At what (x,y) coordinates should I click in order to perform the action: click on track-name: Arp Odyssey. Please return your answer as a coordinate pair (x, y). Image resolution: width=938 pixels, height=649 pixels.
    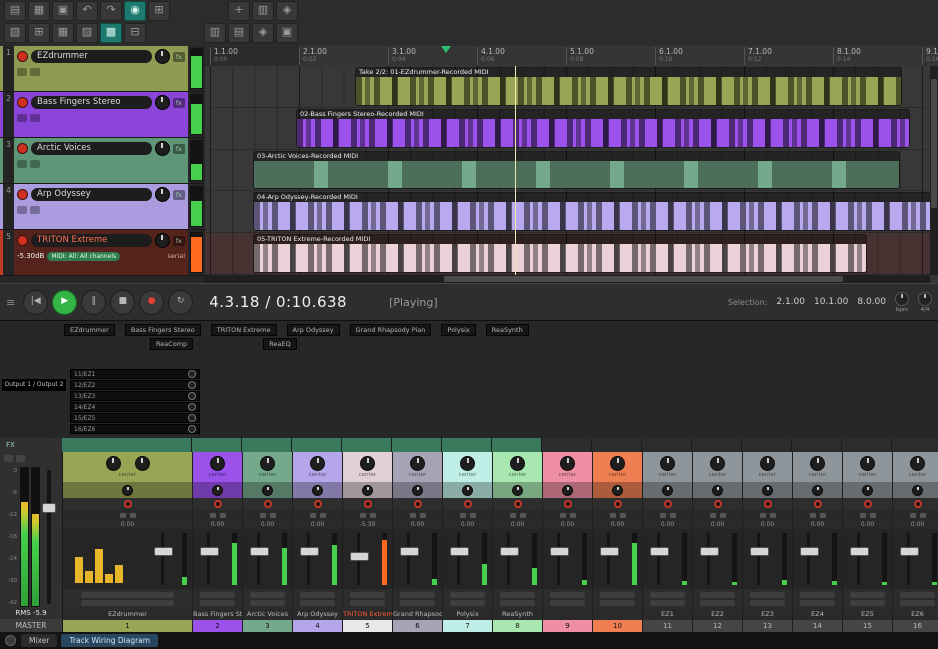
    Looking at the image, I should click on (91, 194).